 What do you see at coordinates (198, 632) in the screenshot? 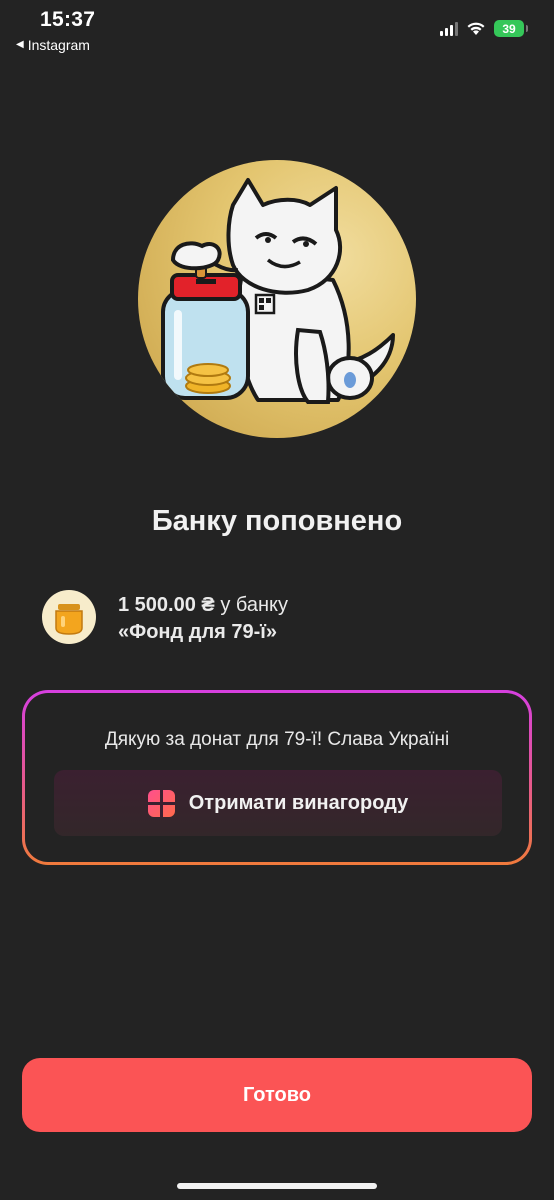
I see `jar-name: «Фонд для 79-ї»` at bounding box center [198, 632].